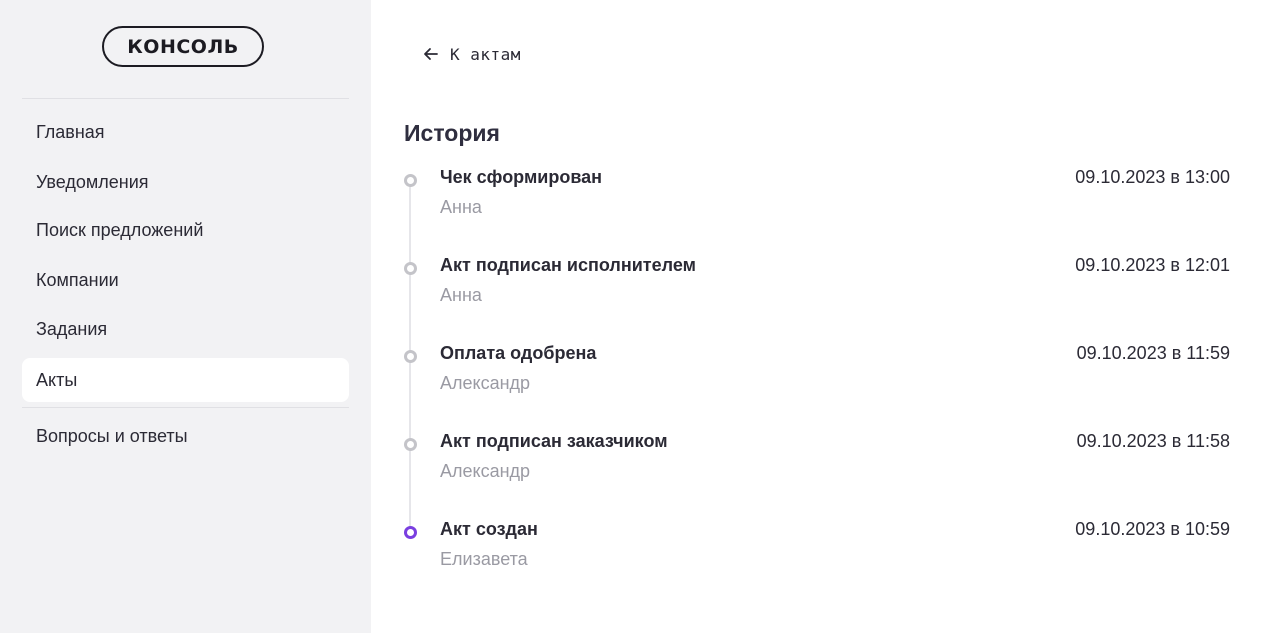  Describe the element at coordinates (185, 182) in the screenshot. I see `sidebar-item-notifications: Уведомления` at that location.